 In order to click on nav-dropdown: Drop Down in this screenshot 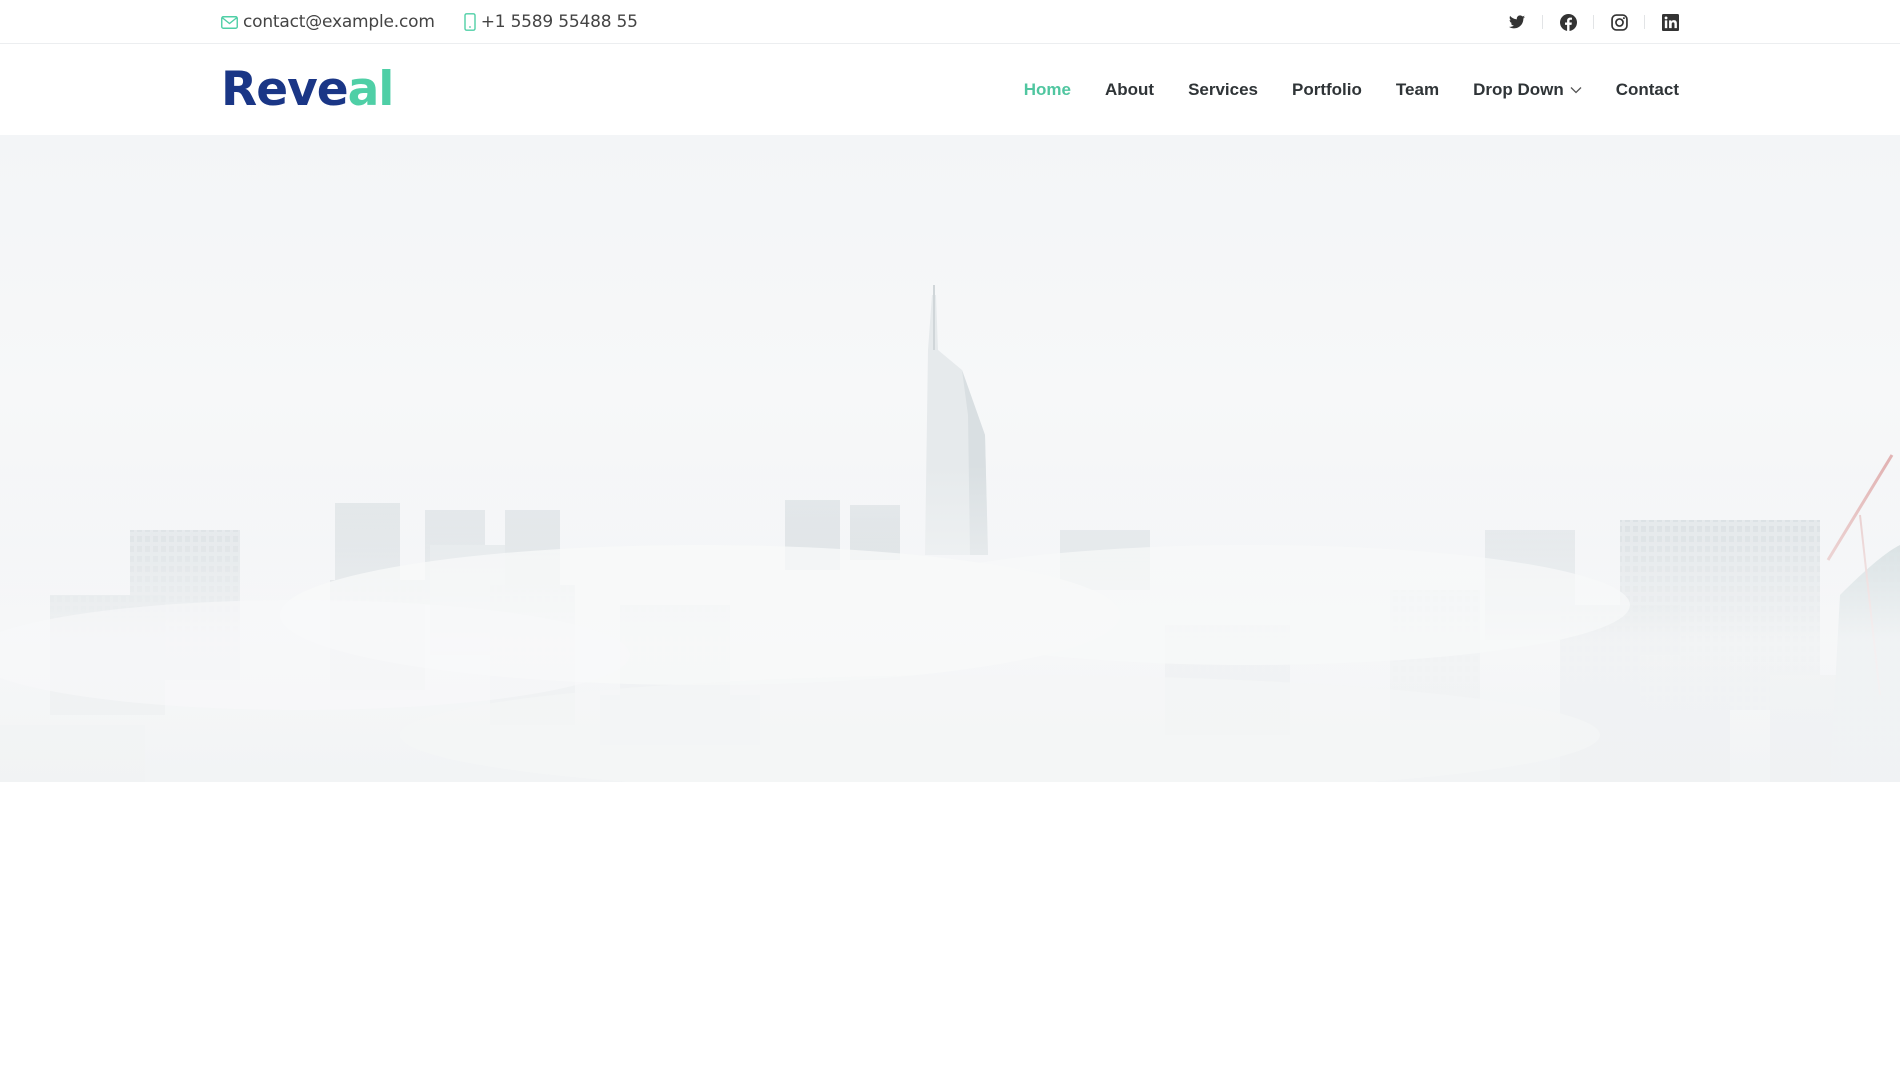, I will do `click(1527, 90)`.